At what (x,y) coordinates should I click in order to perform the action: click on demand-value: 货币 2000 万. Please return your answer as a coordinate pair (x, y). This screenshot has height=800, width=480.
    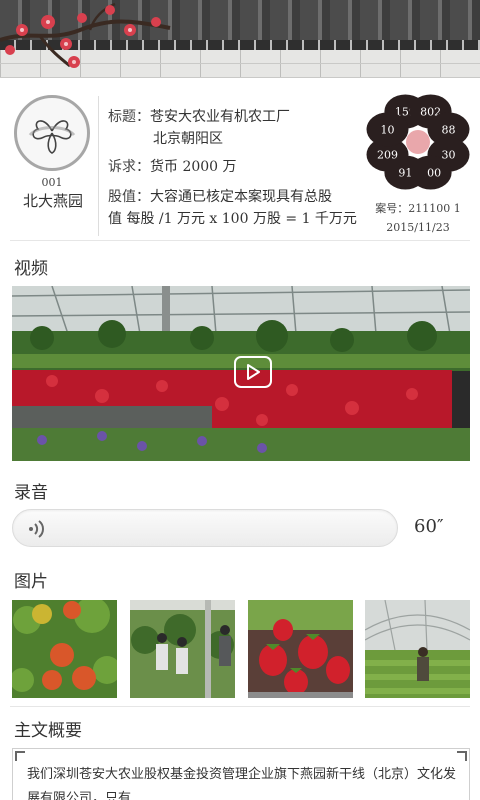
    Looking at the image, I should click on (193, 167).